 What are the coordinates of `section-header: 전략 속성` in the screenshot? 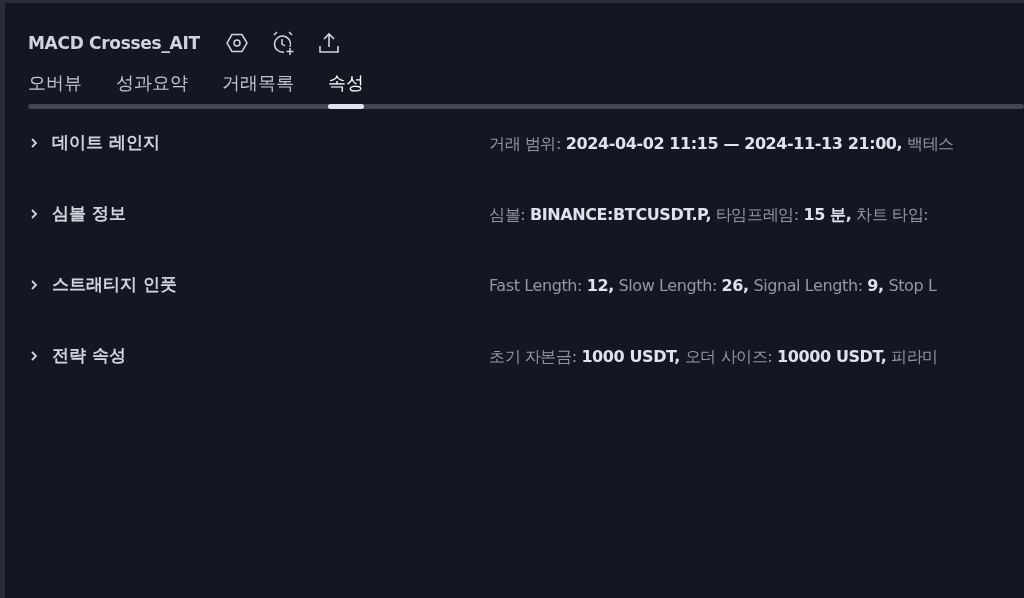 It's located at (77, 355).